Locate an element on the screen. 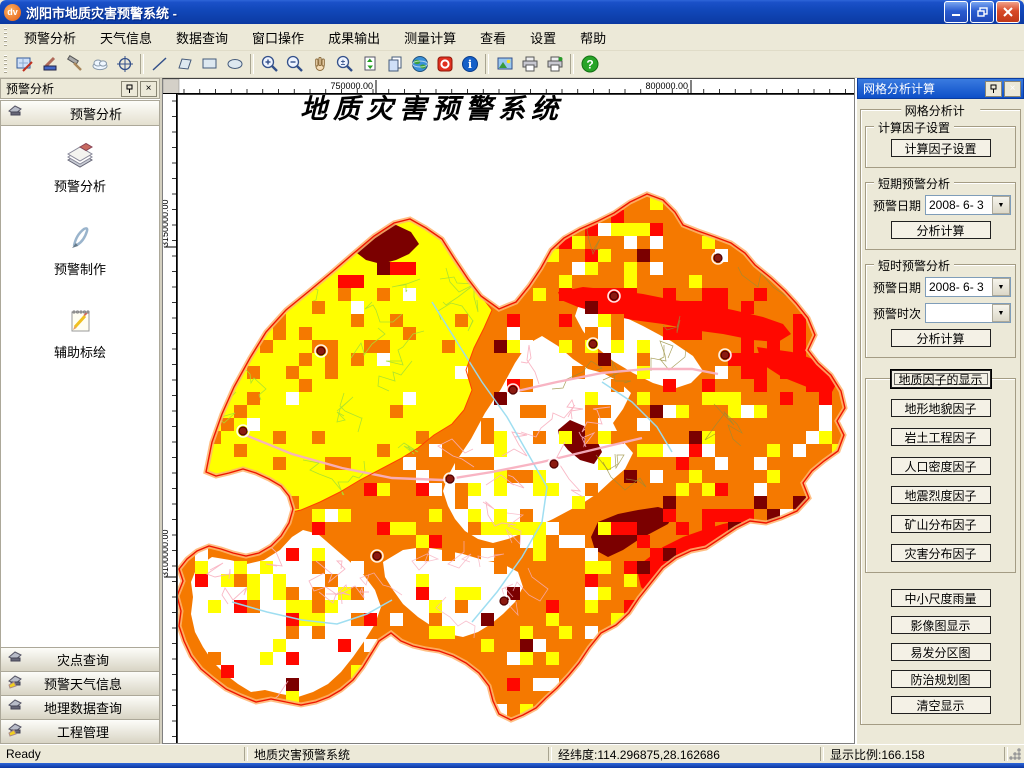  menu-grip is located at coordinates (6, 37).